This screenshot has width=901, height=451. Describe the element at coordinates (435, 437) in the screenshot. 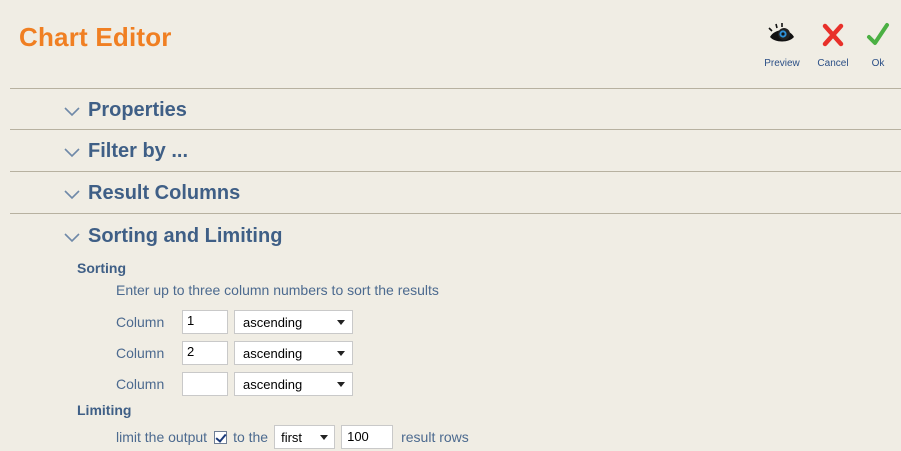

I see `limit-suffix-text: result rows` at that location.